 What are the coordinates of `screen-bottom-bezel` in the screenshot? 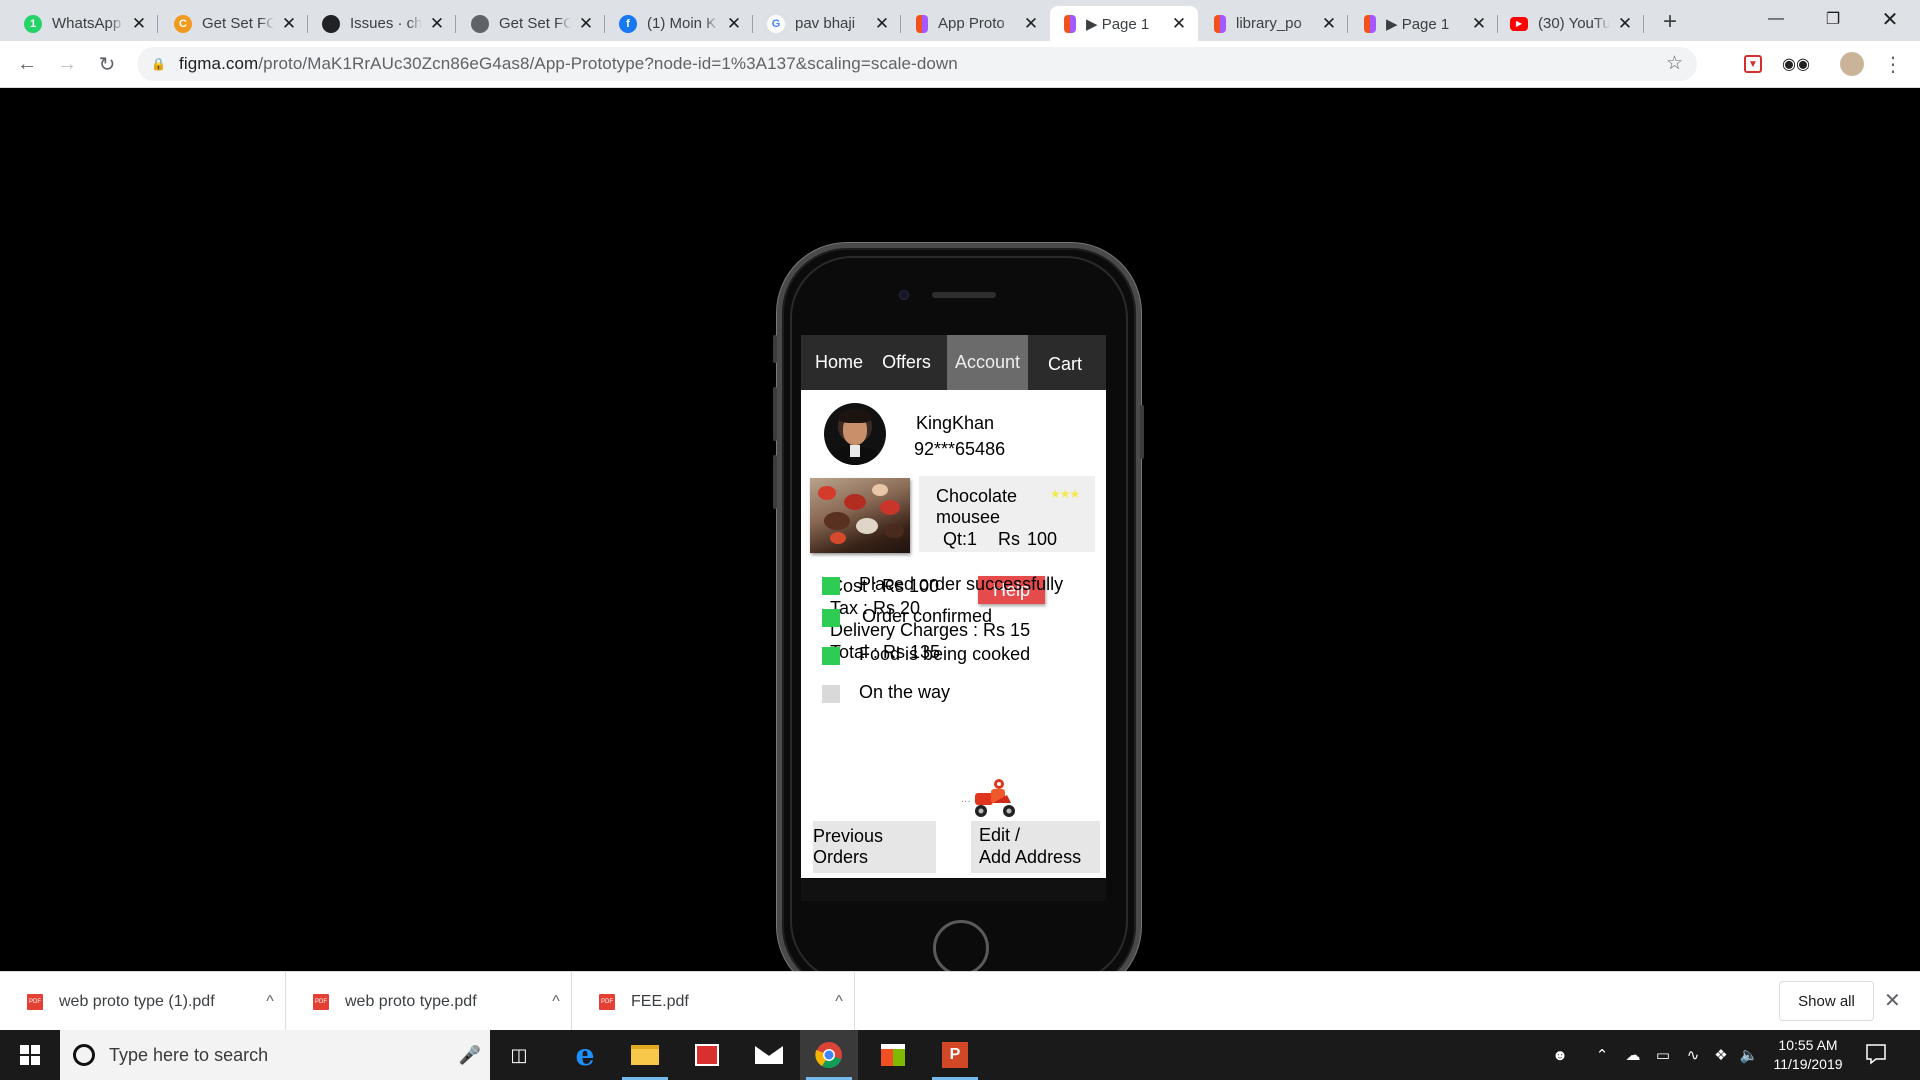 It's located at (953, 890).